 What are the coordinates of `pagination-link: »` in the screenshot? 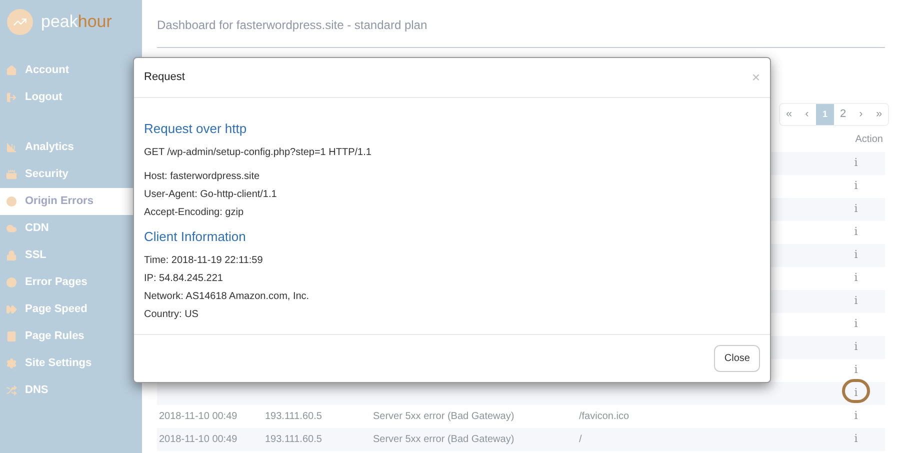 It's located at (879, 114).